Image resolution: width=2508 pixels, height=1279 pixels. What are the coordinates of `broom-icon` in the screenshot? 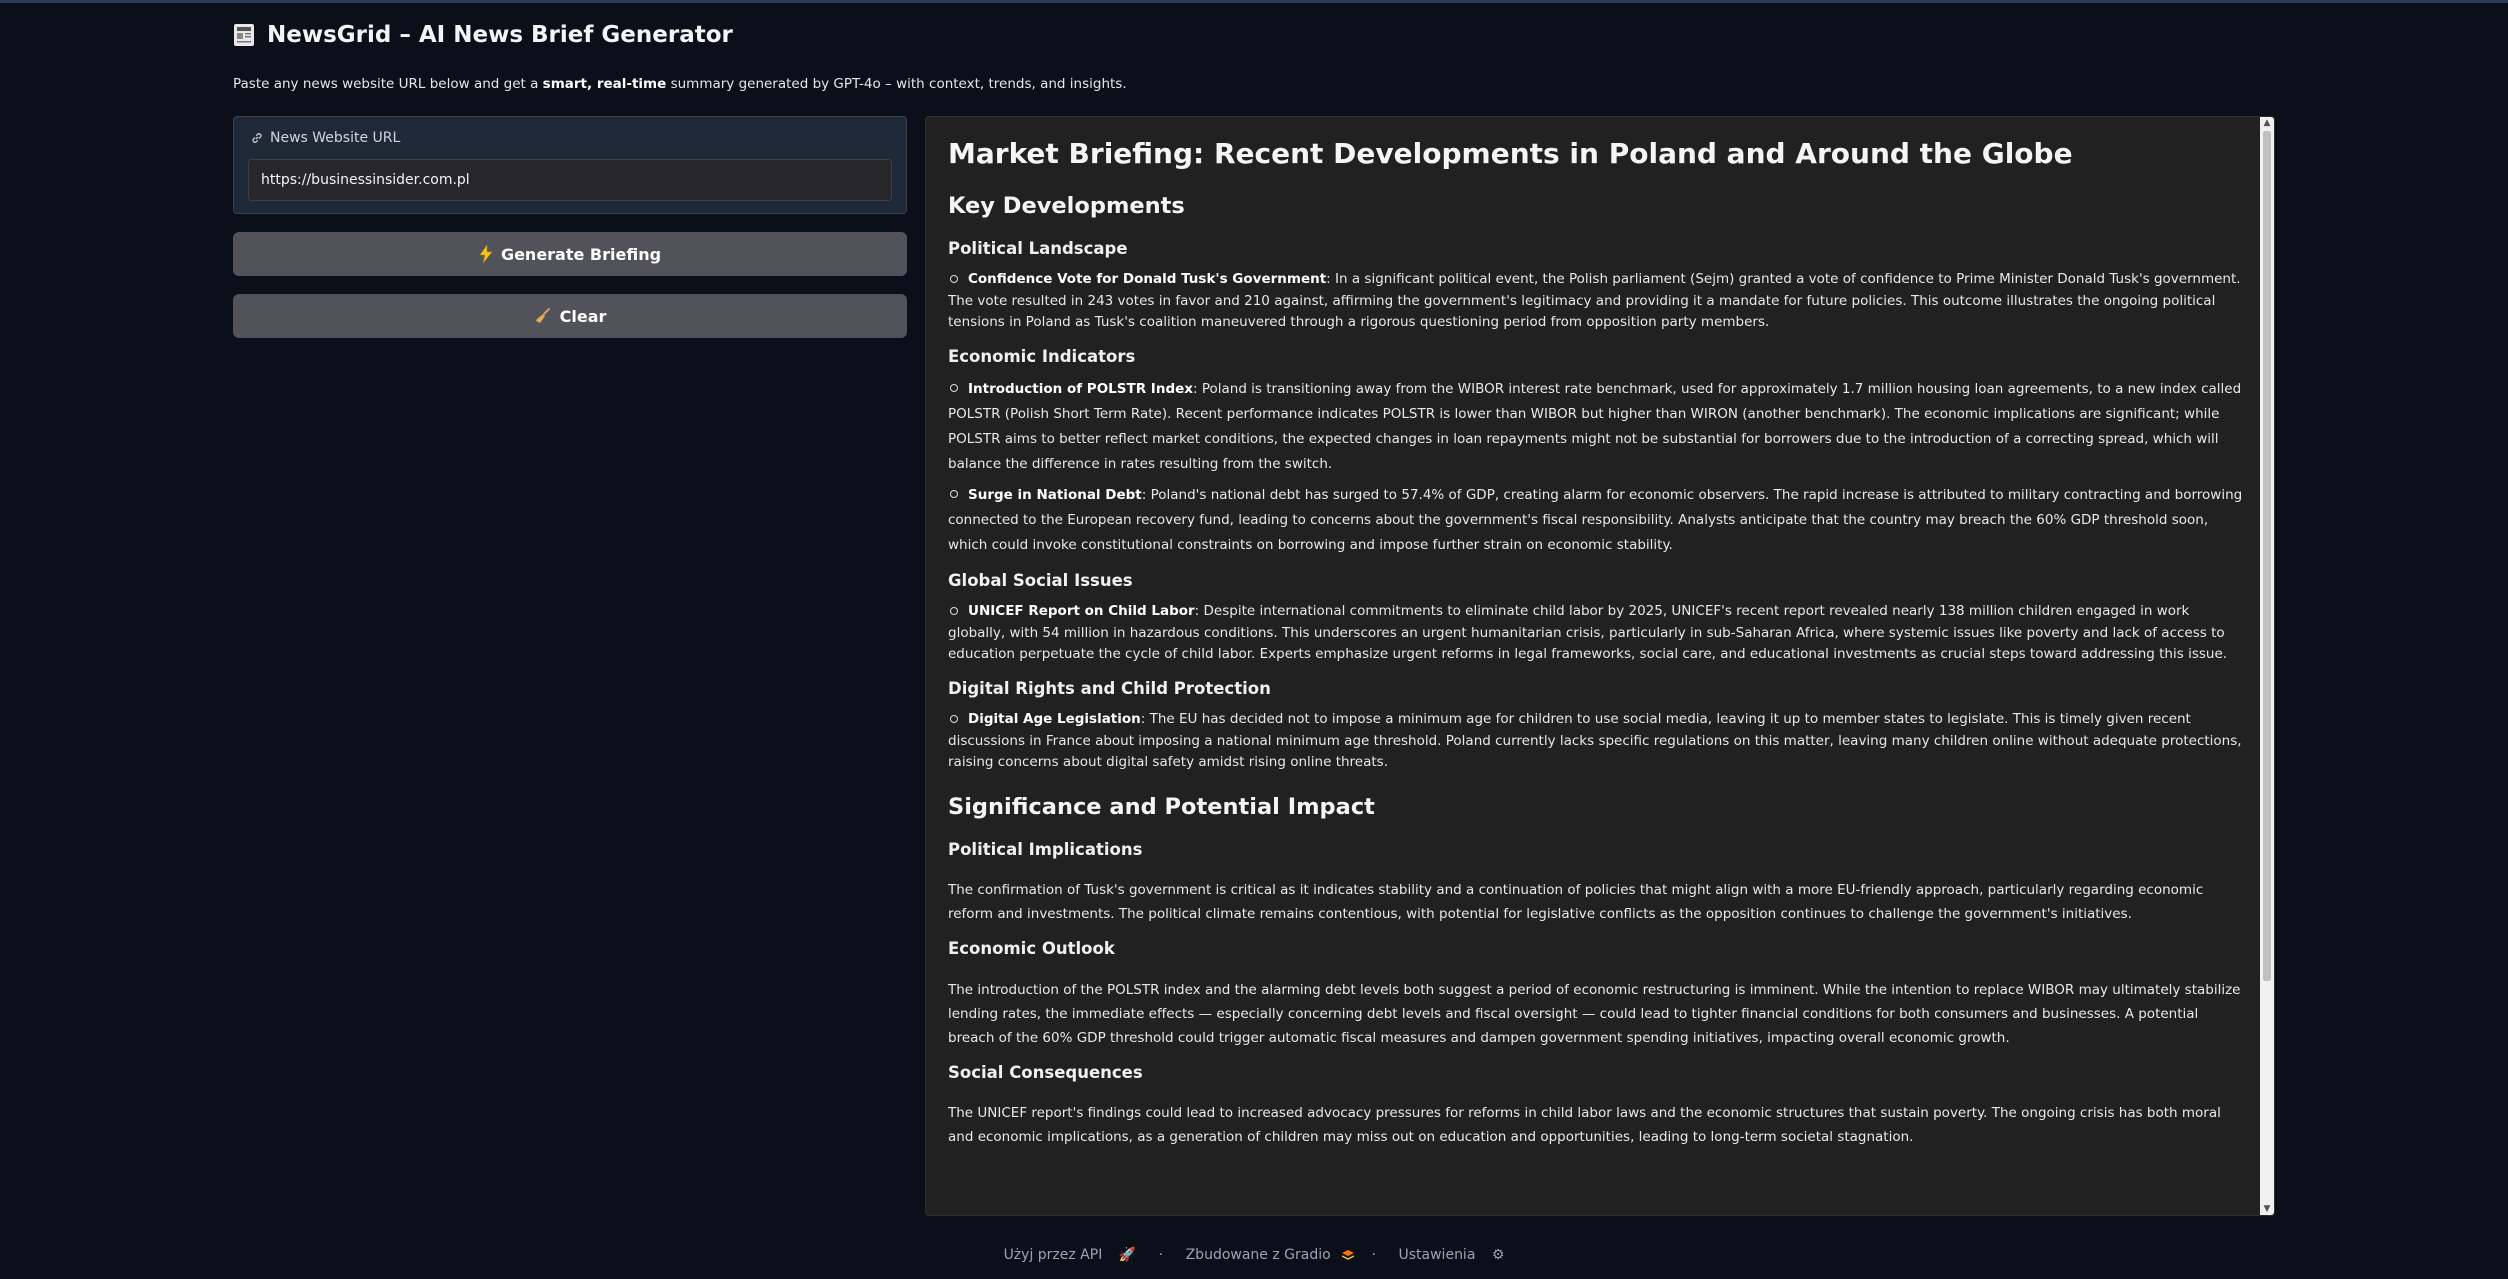 It's located at (542, 316).